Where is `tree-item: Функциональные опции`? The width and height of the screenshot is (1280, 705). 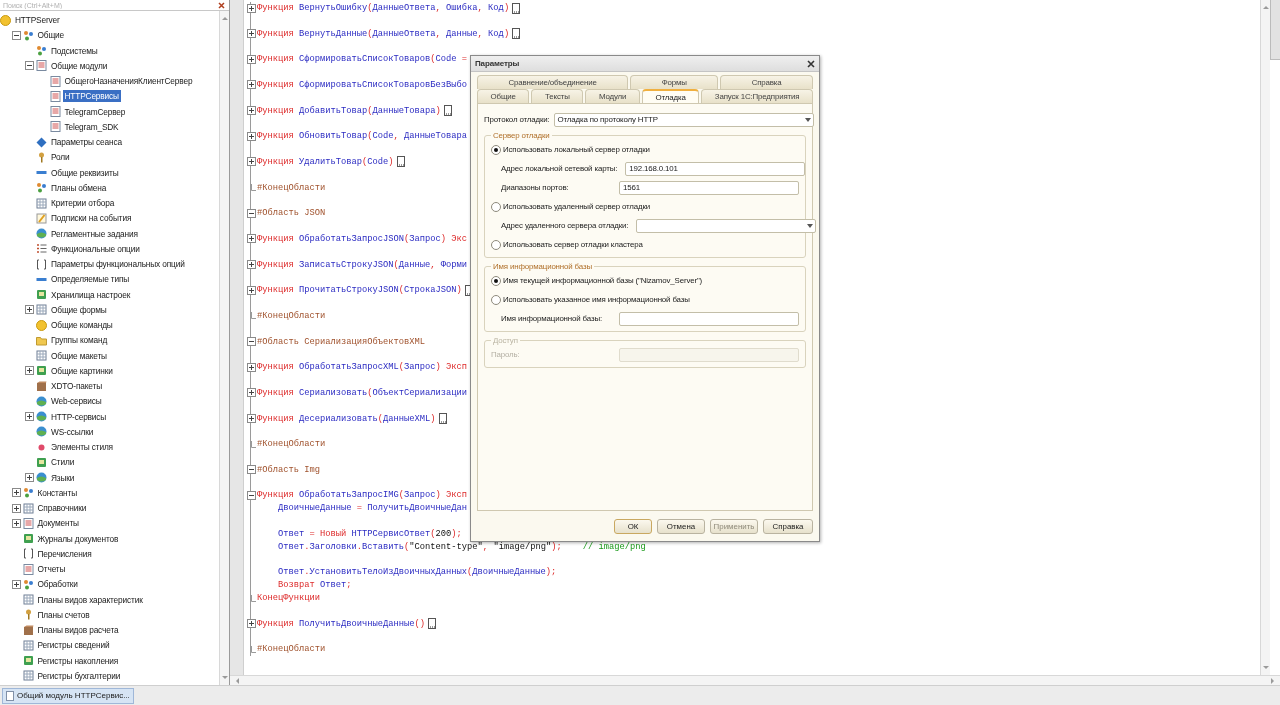
tree-item: Функциональные опции is located at coordinates (95, 248).